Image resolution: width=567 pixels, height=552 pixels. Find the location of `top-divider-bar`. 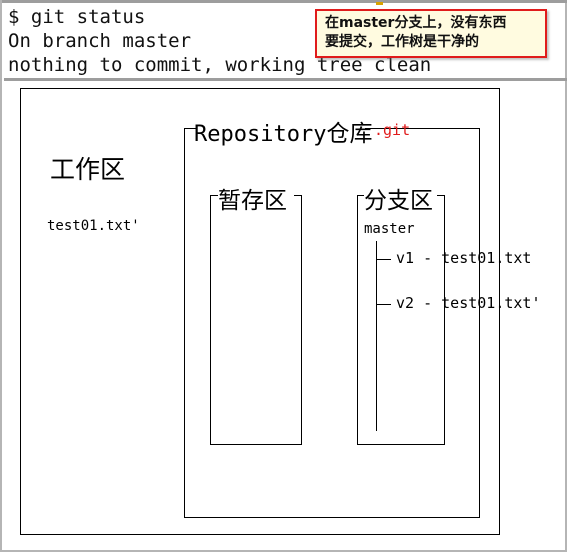

top-divider-bar is located at coordinates (284, 1).